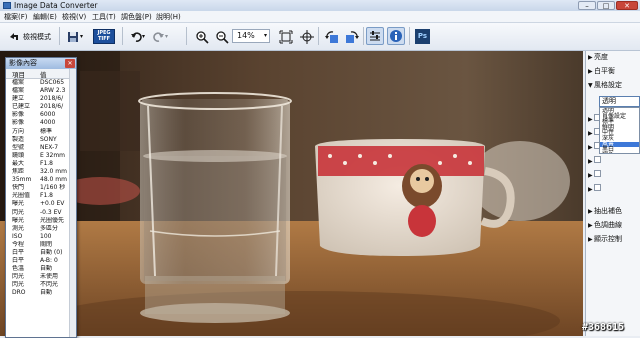 The height and width of the screenshot is (338, 640). What do you see at coordinates (104, 17) in the screenshot?
I see `menu-tools: 工具(T)` at bounding box center [104, 17].